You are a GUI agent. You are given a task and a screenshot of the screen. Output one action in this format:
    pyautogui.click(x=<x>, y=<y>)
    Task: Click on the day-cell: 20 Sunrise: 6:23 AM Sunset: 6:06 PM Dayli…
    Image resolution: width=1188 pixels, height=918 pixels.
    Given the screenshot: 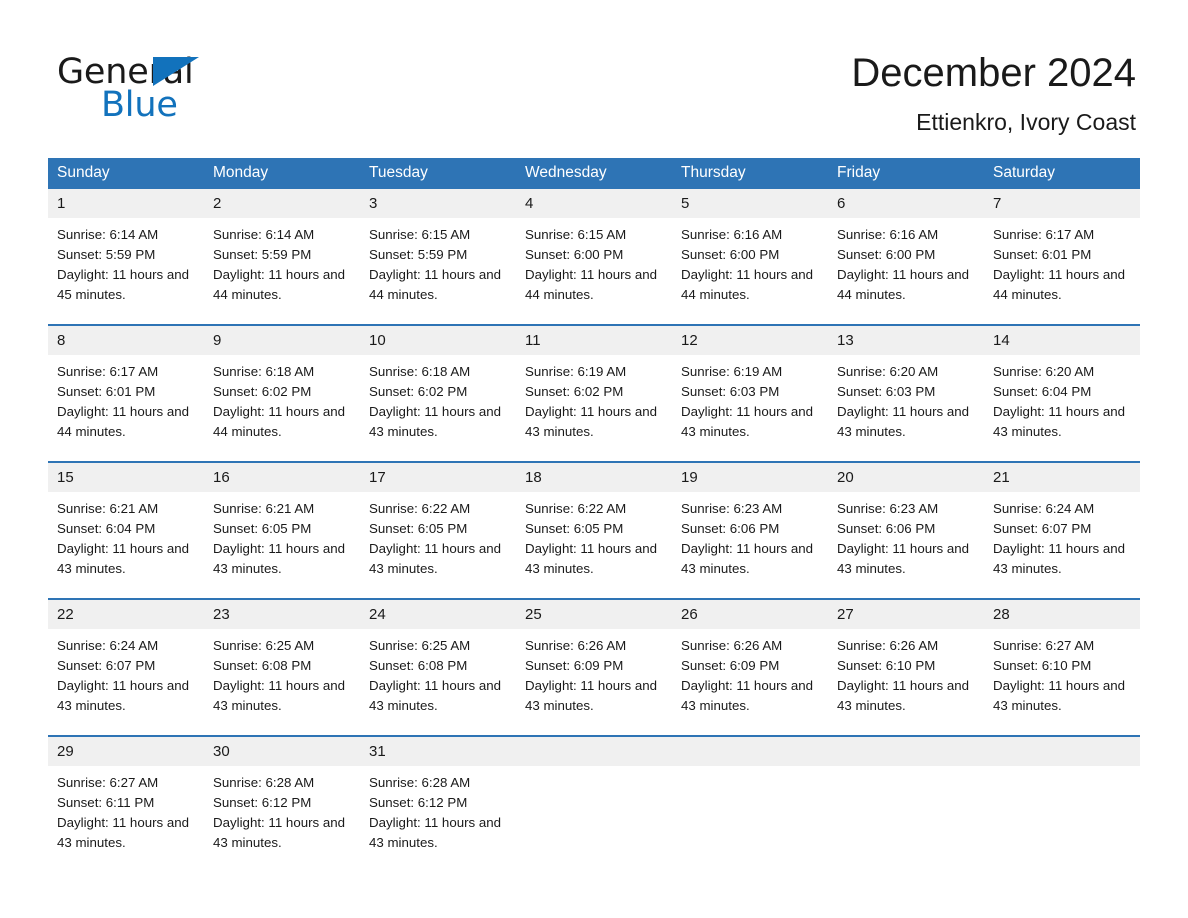 What is the action you would take?
    pyautogui.click(x=906, y=530)
    